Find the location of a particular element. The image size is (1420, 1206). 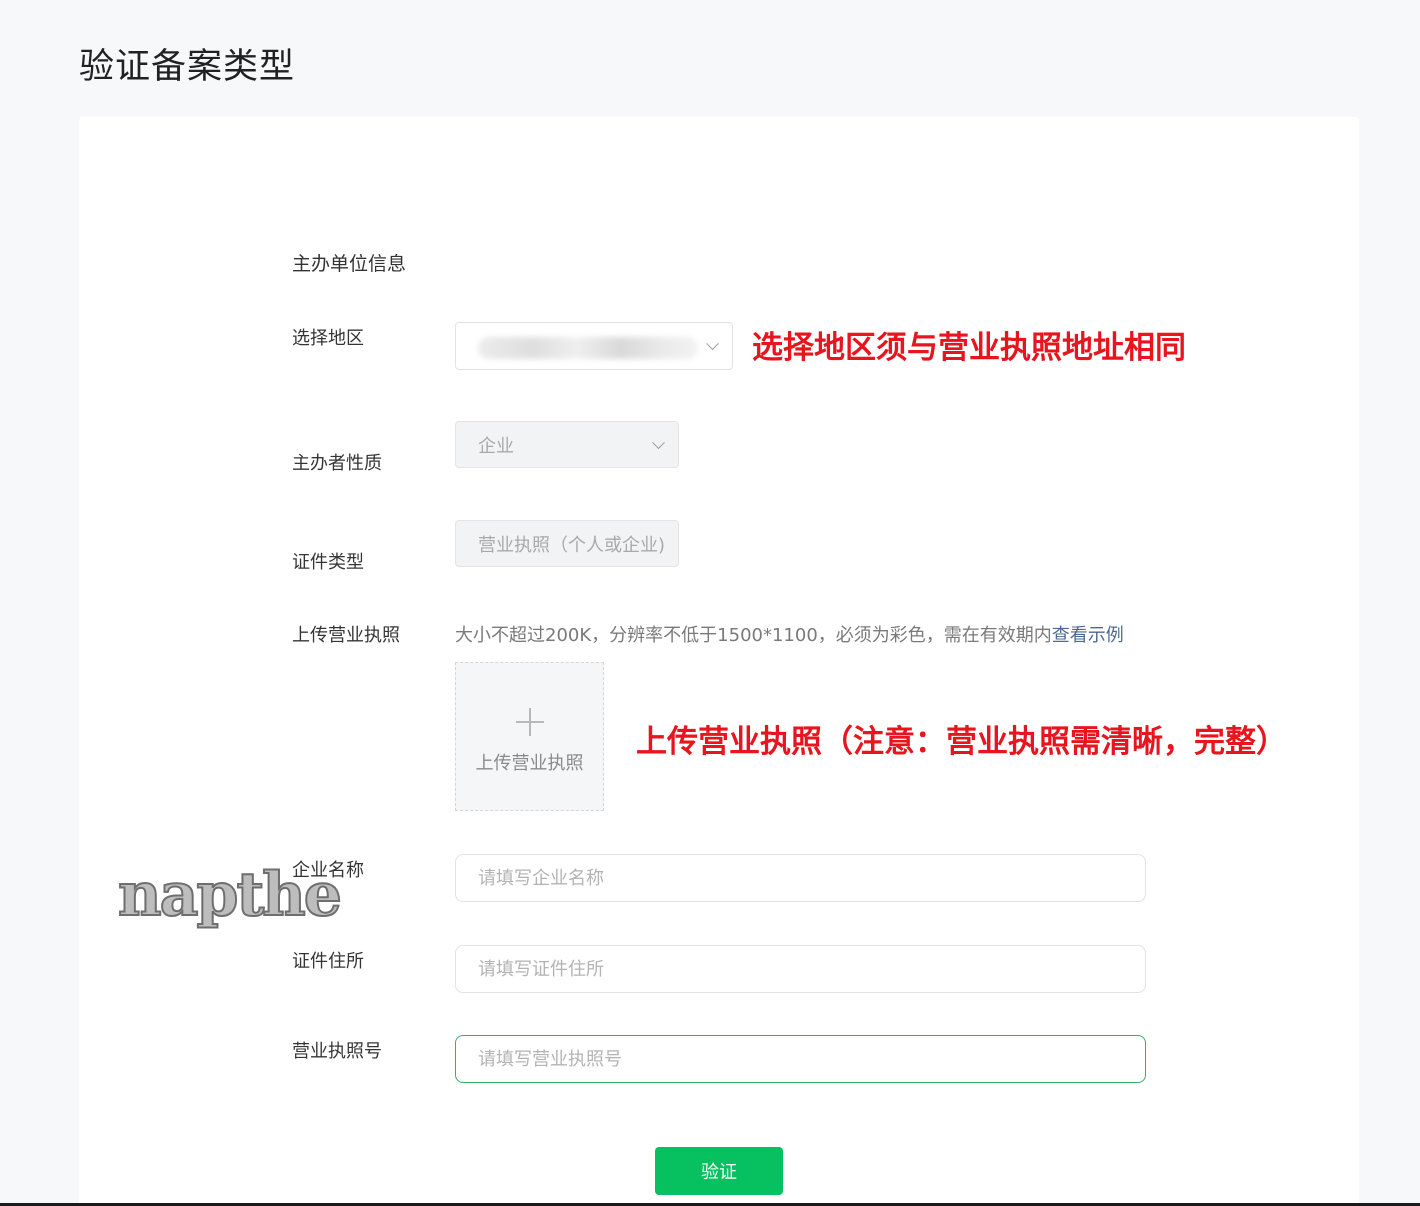

section-title: 主办单位信息 is located at coordinates (349, 264).